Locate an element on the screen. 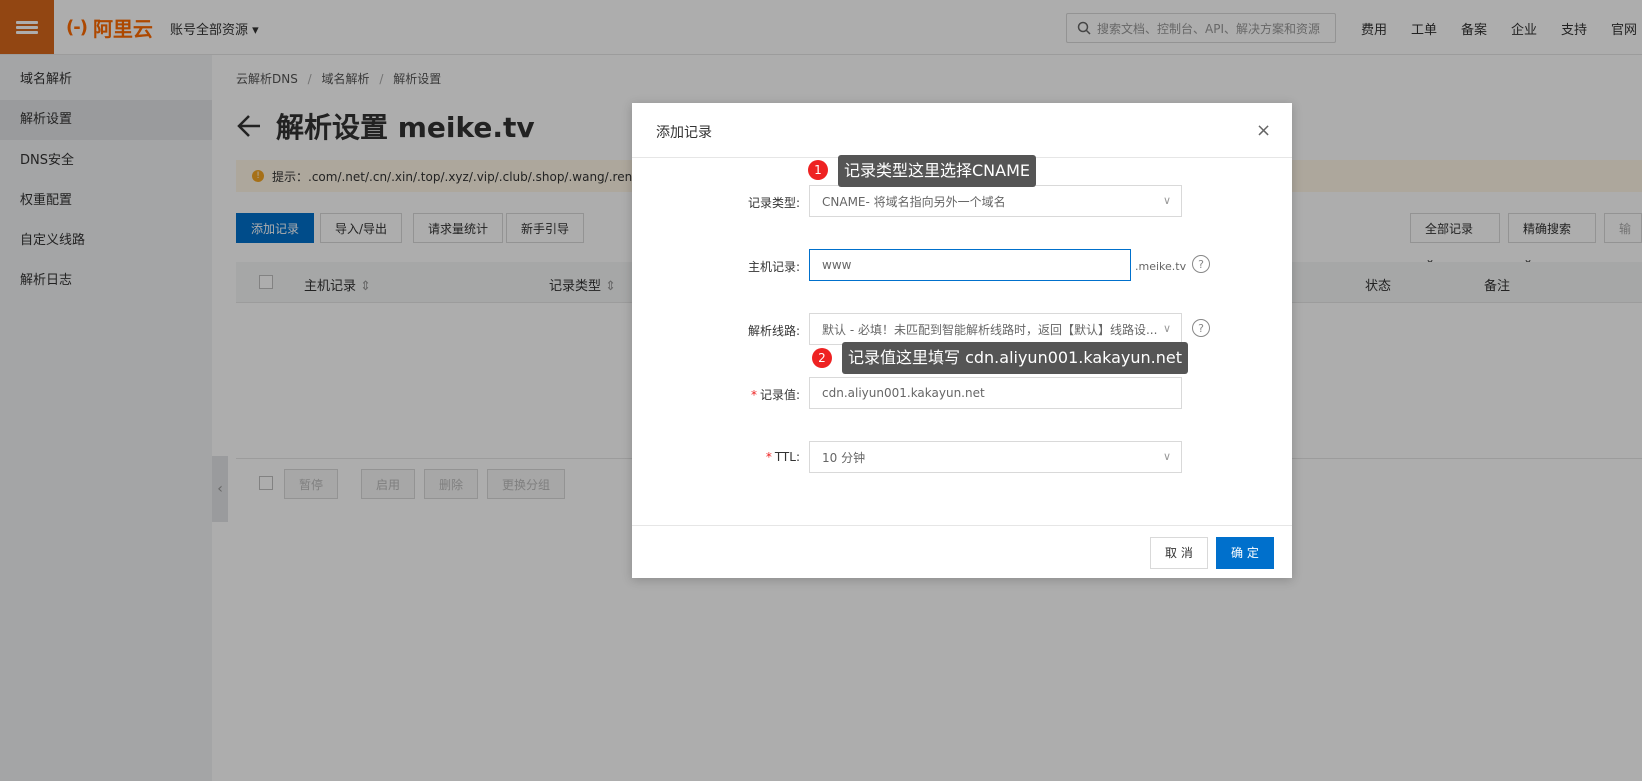  ttl-select: 10 分钟 ∨ is located at coordinates (995, 457).